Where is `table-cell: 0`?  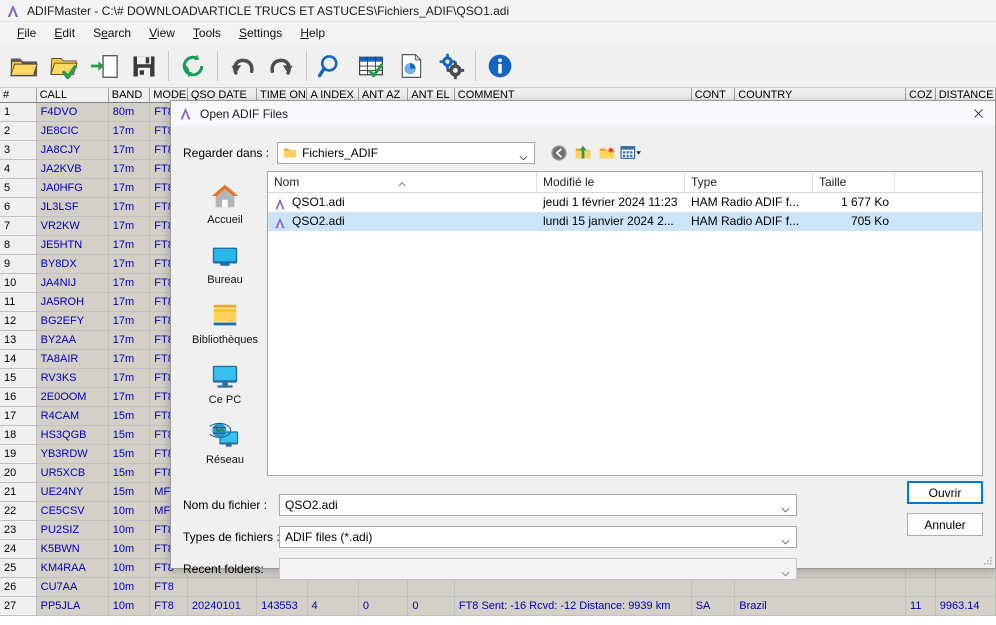 table-cell: 0 is located at coordinates (431, 606).